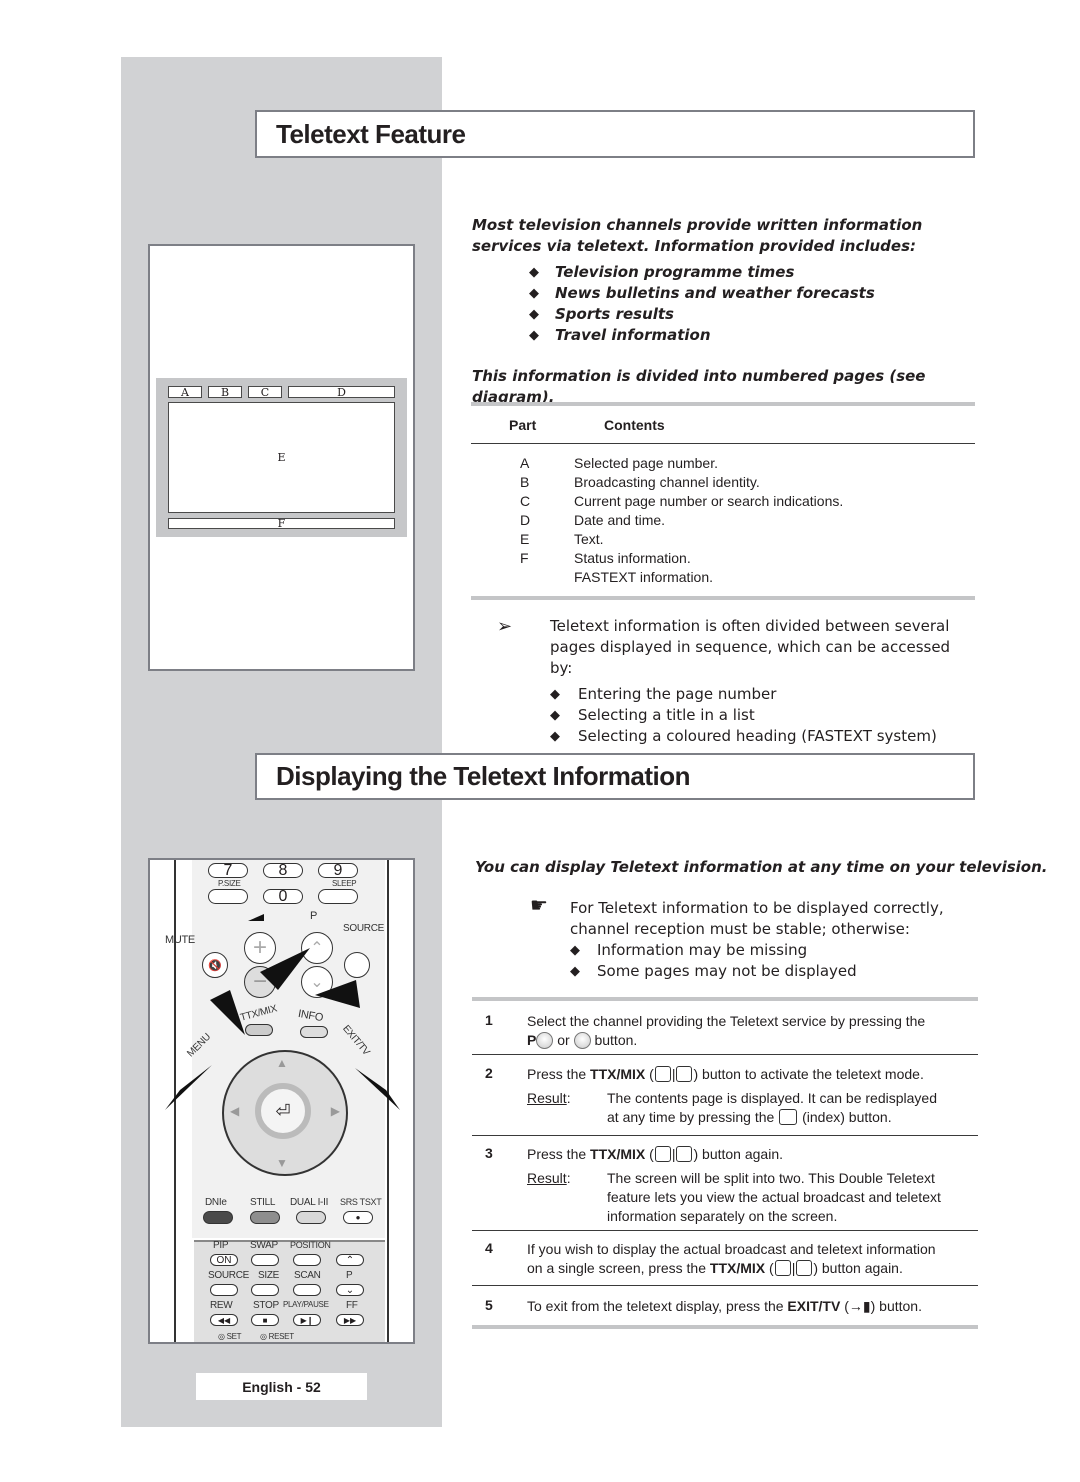 The width and height of the screenshot is (1080, 1482). What do you see at coordinates (281, 1336) in the screenshot?
I see `reset-label: RESET` at bounding box center [281, 1336].